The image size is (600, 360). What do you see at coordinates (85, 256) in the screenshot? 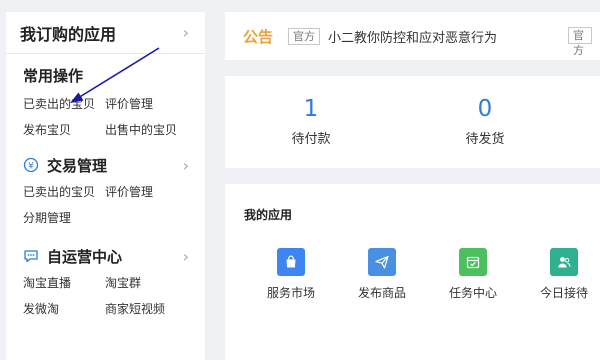
I see `self-operation-title: 自运营中心` at bounding box center [85, 256].